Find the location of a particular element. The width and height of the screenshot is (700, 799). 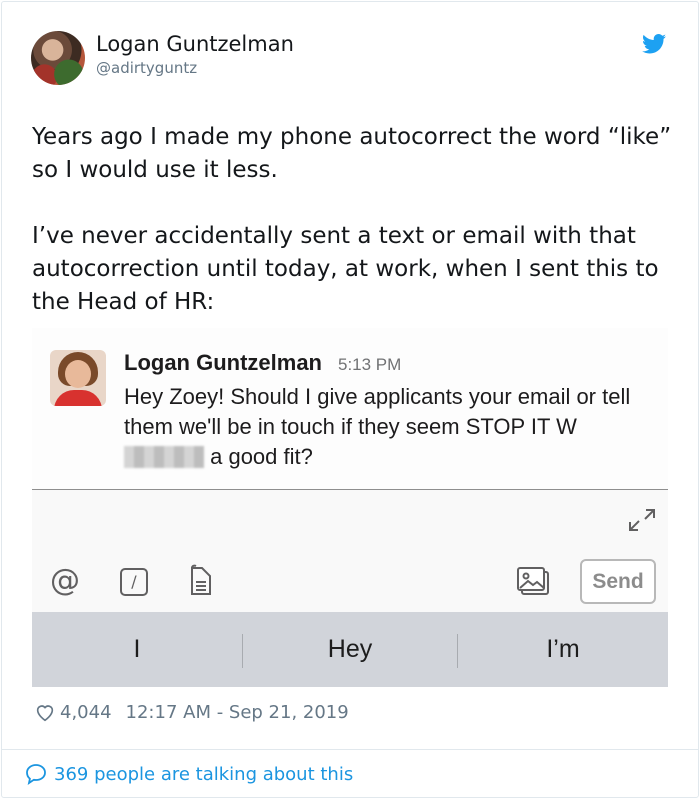

slash-command-icon: / is located at coordinates (134, 582).